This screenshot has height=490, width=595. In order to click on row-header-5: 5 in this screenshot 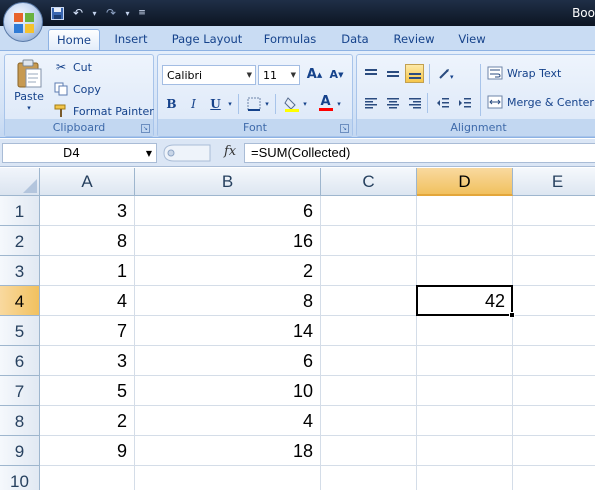, I will do `click(20, 331)`.